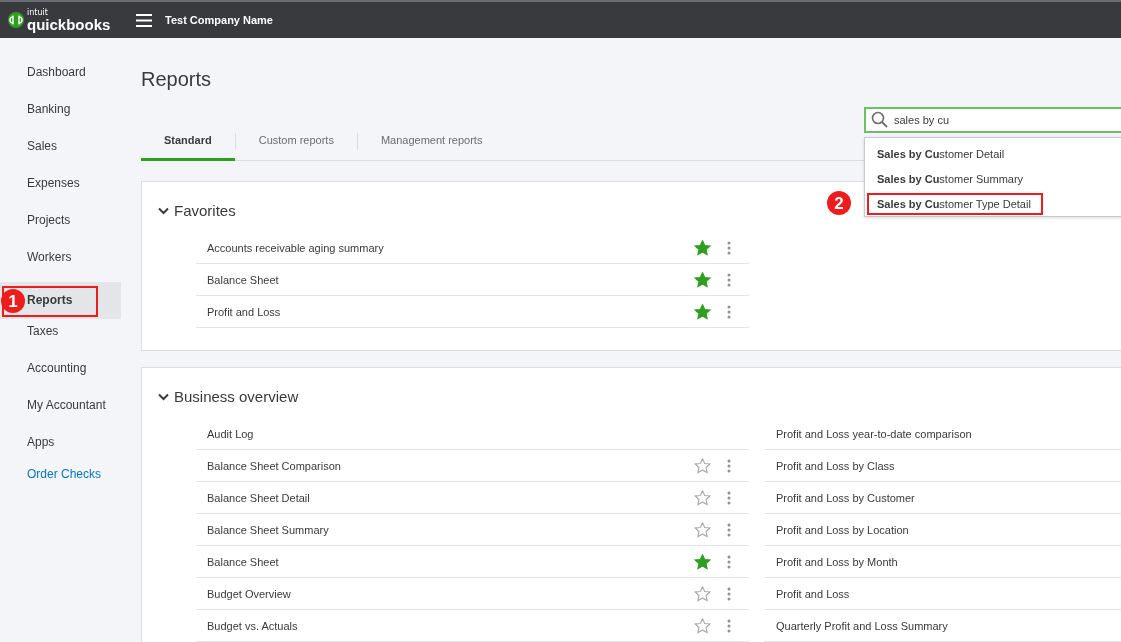  Describe the element at coordinates (450, 465) in the screenshot. I see `report-link: Balance Sheet Comparison` at that location.